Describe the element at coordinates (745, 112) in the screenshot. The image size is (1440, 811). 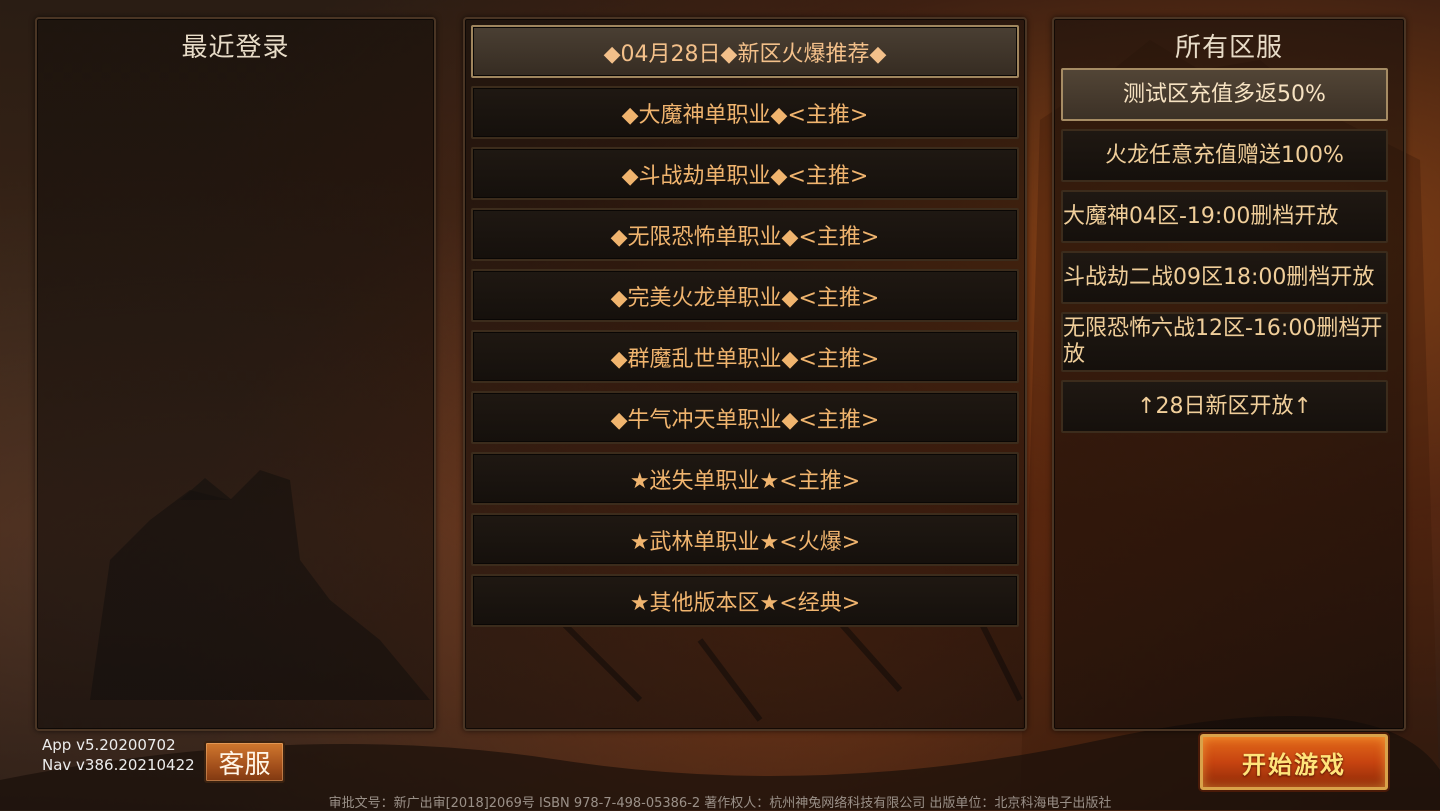
I see `zone-item: ◆大魔神单职业◆<主推>` at that location.